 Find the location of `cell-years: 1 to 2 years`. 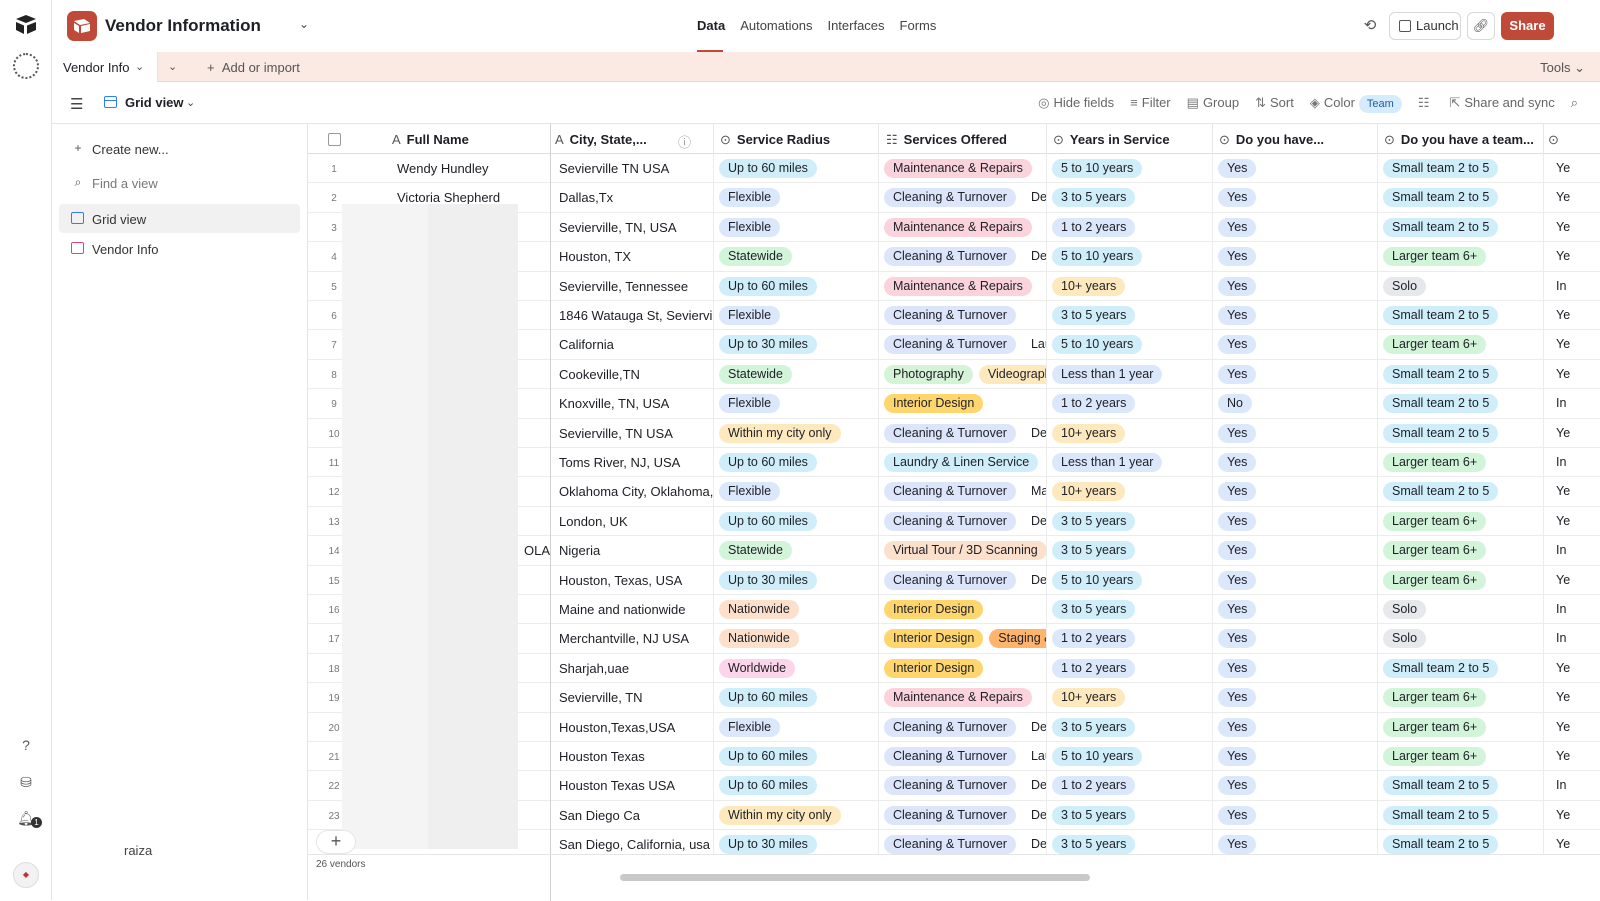

cell-years: 1 to 2 years is located at coordinates (1130, 786).